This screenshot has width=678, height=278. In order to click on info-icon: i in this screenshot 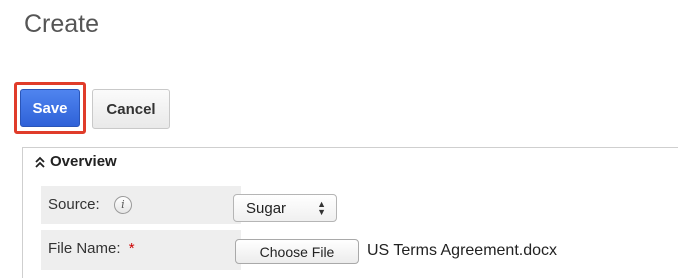, I will do `click(122, 205)`.